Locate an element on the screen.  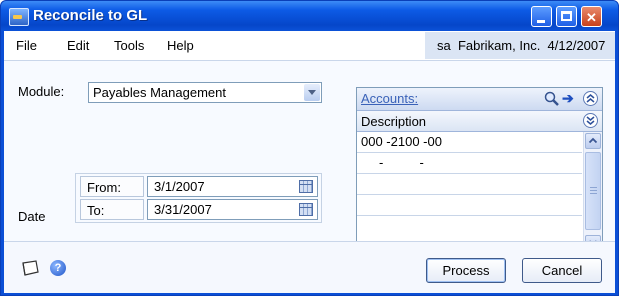
help-icon: ? is located at coordinates (58, 268).